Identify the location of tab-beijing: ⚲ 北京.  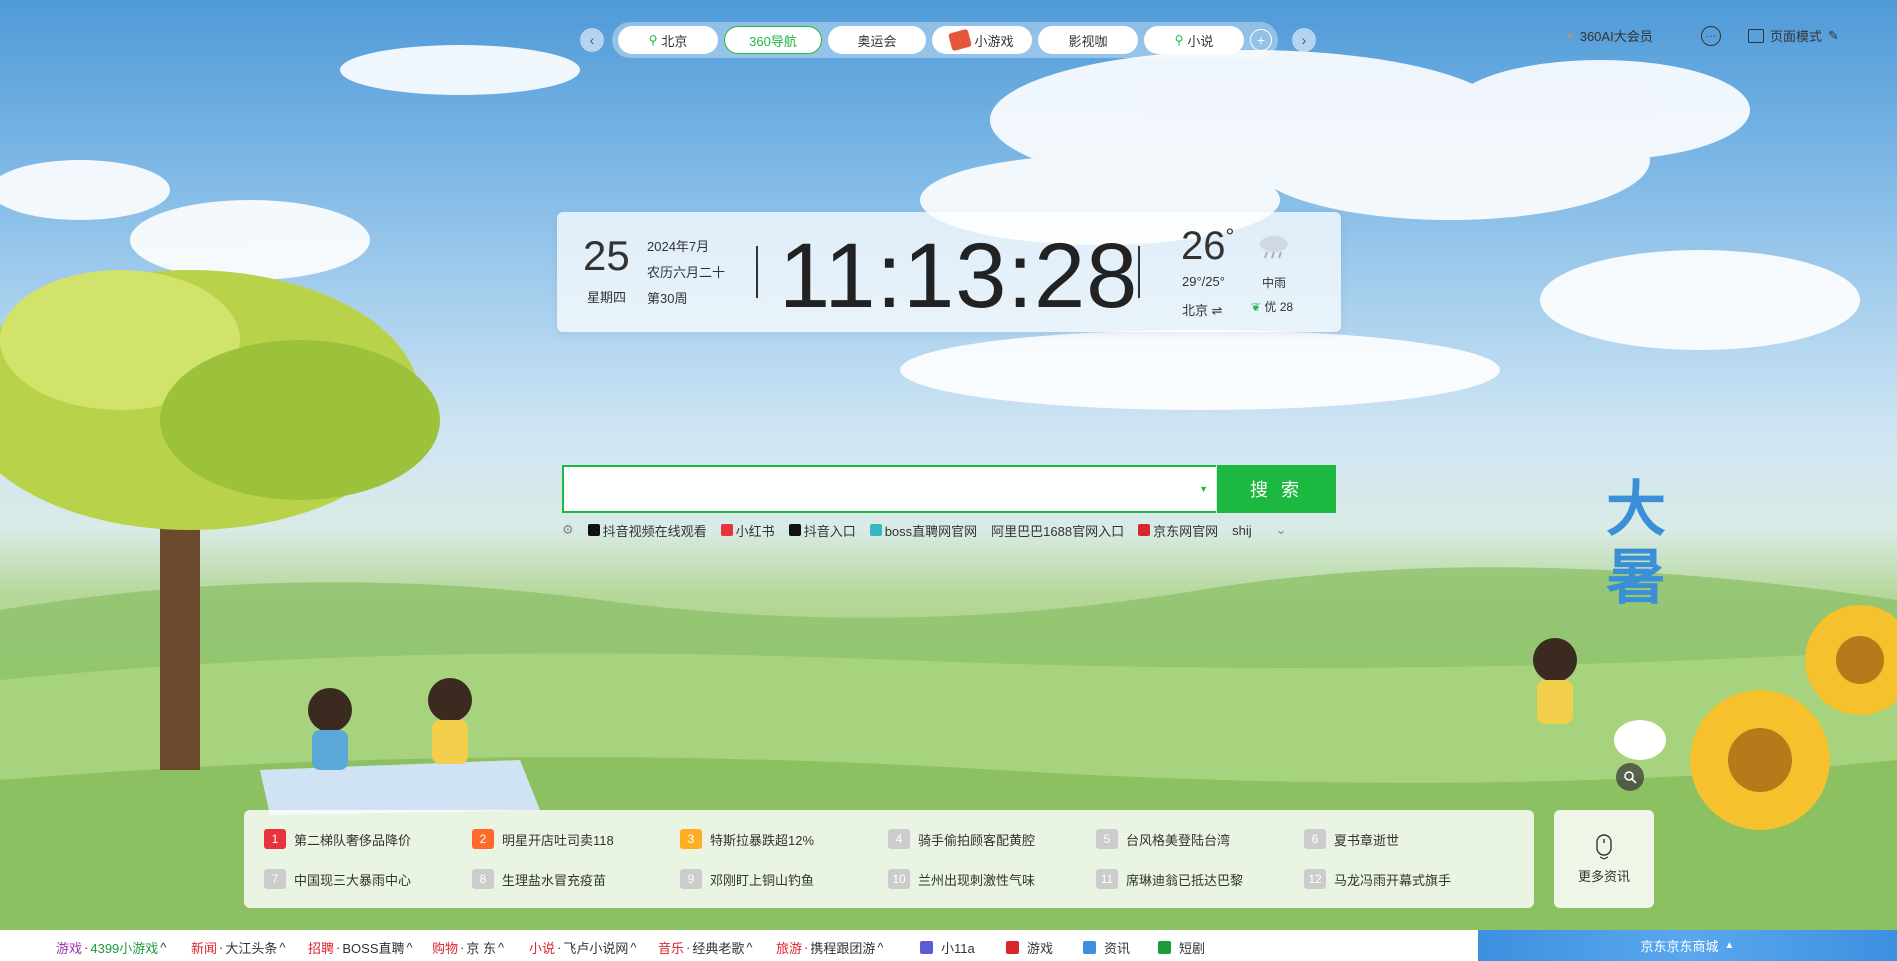
(668, 40).